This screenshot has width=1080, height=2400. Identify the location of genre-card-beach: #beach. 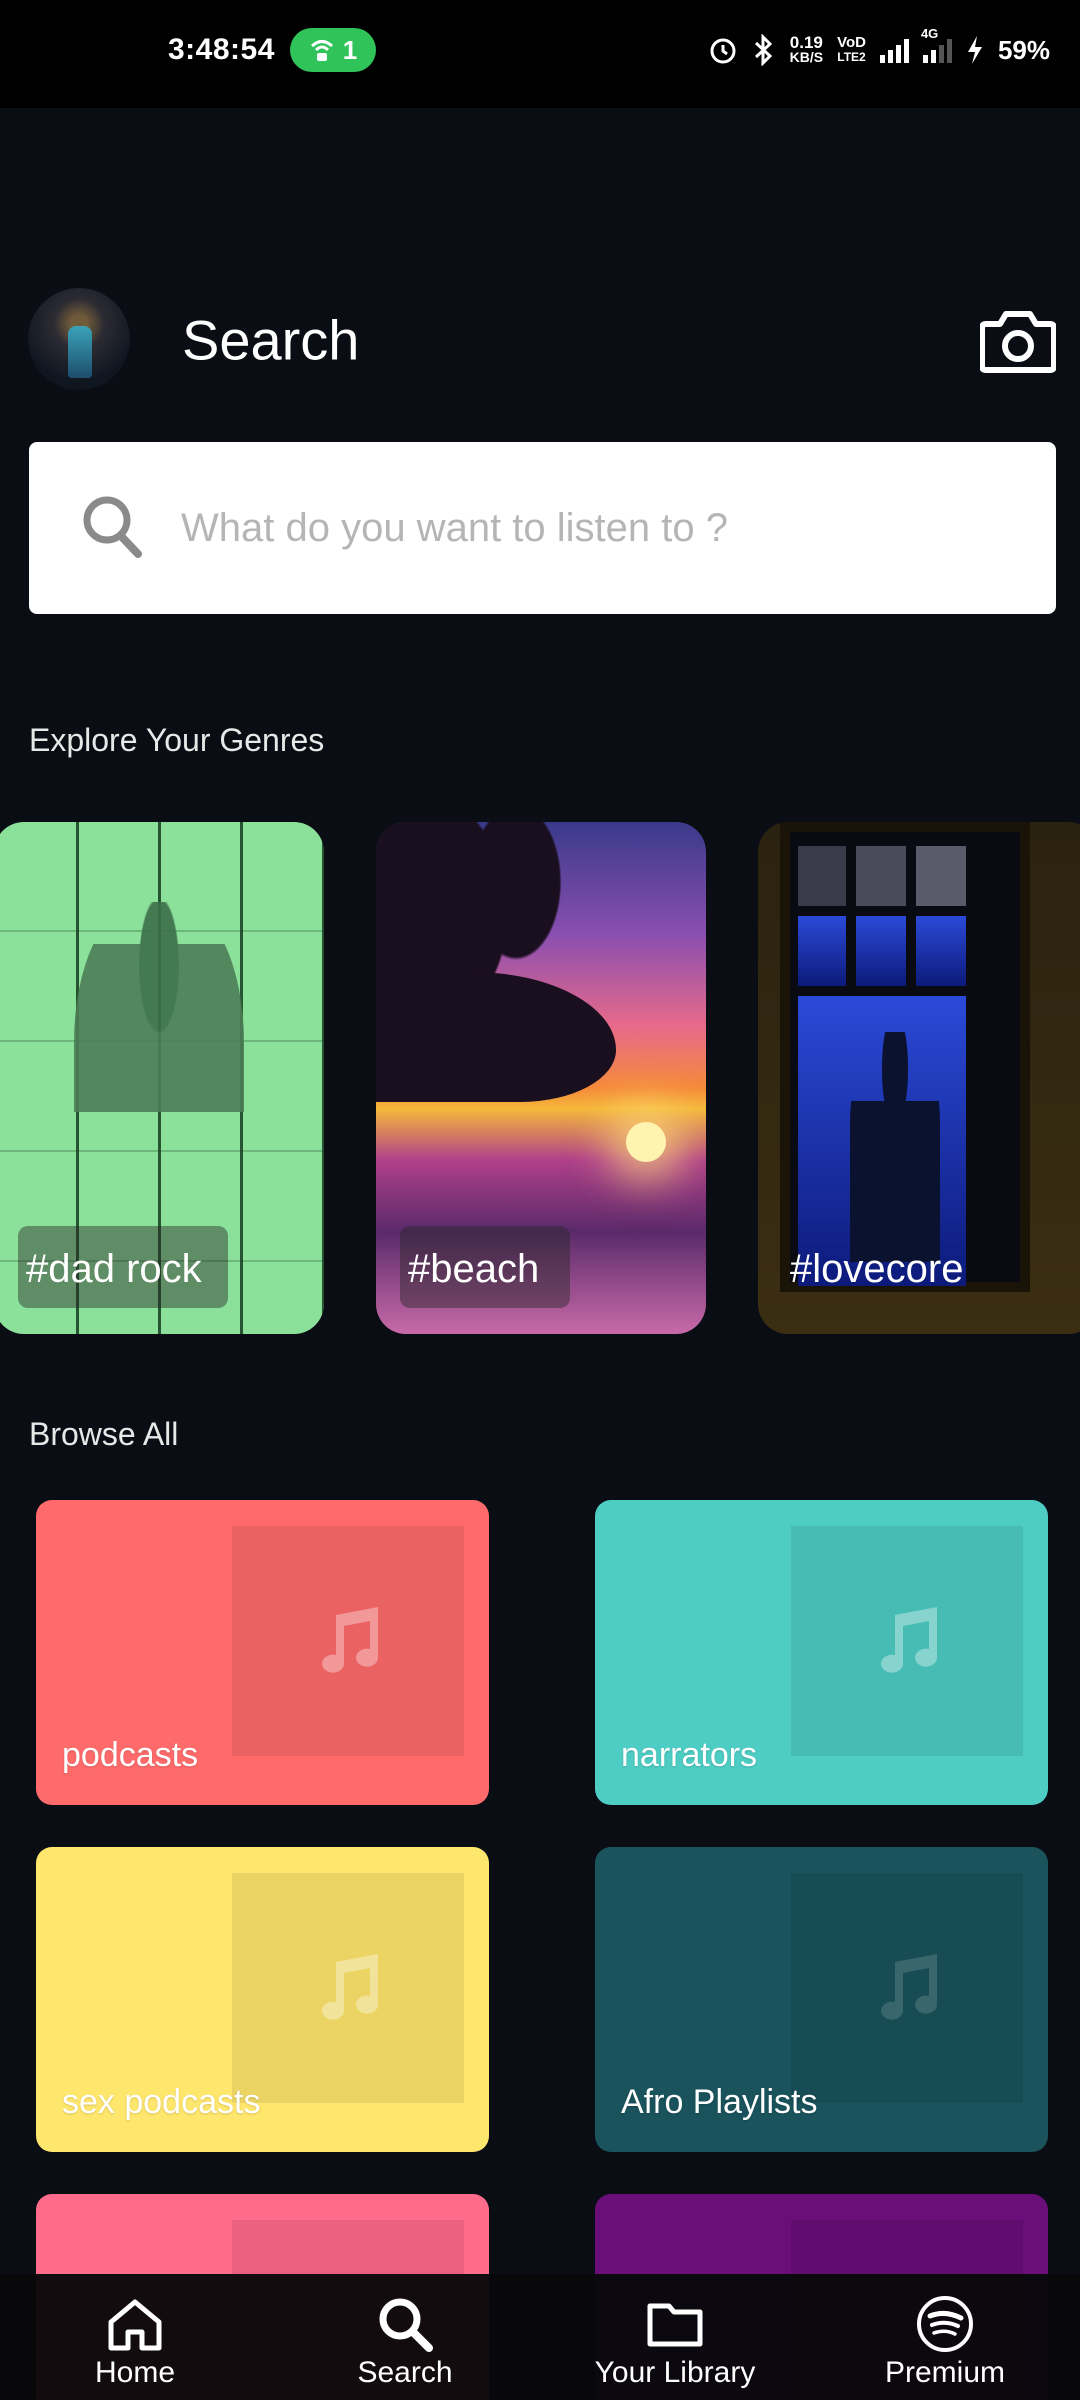
(541, 1078).